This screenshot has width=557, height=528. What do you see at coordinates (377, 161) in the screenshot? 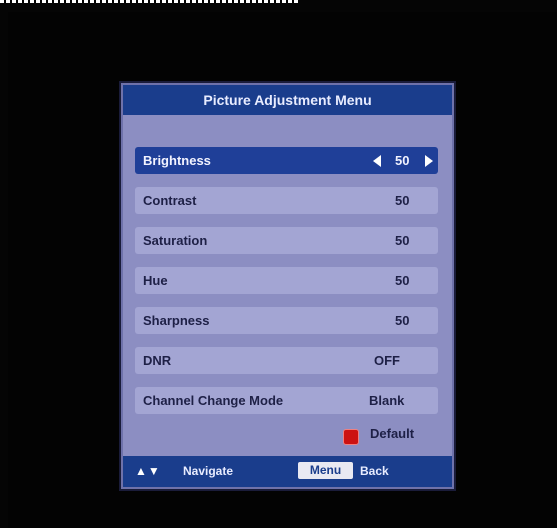
I see `left-arrow-icon` at bounding box center [377, 161].